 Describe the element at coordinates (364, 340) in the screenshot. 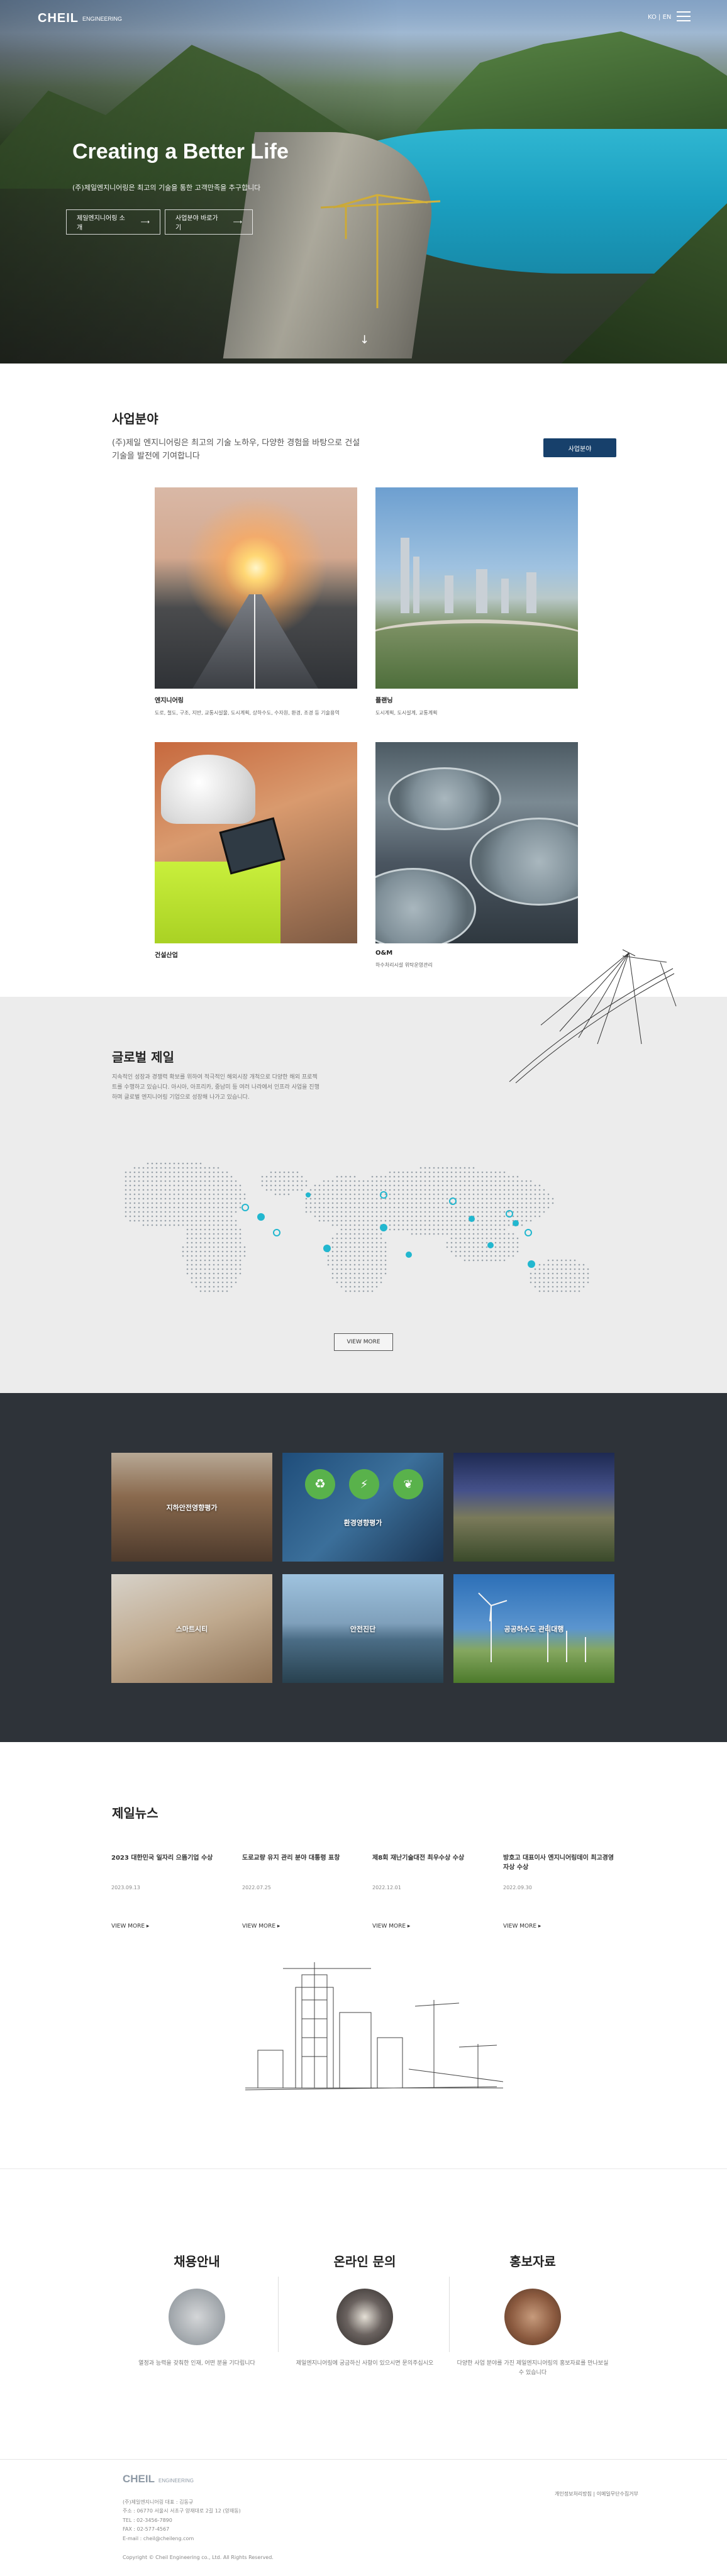

I see `scroll-down-icon: ↓` at that location.